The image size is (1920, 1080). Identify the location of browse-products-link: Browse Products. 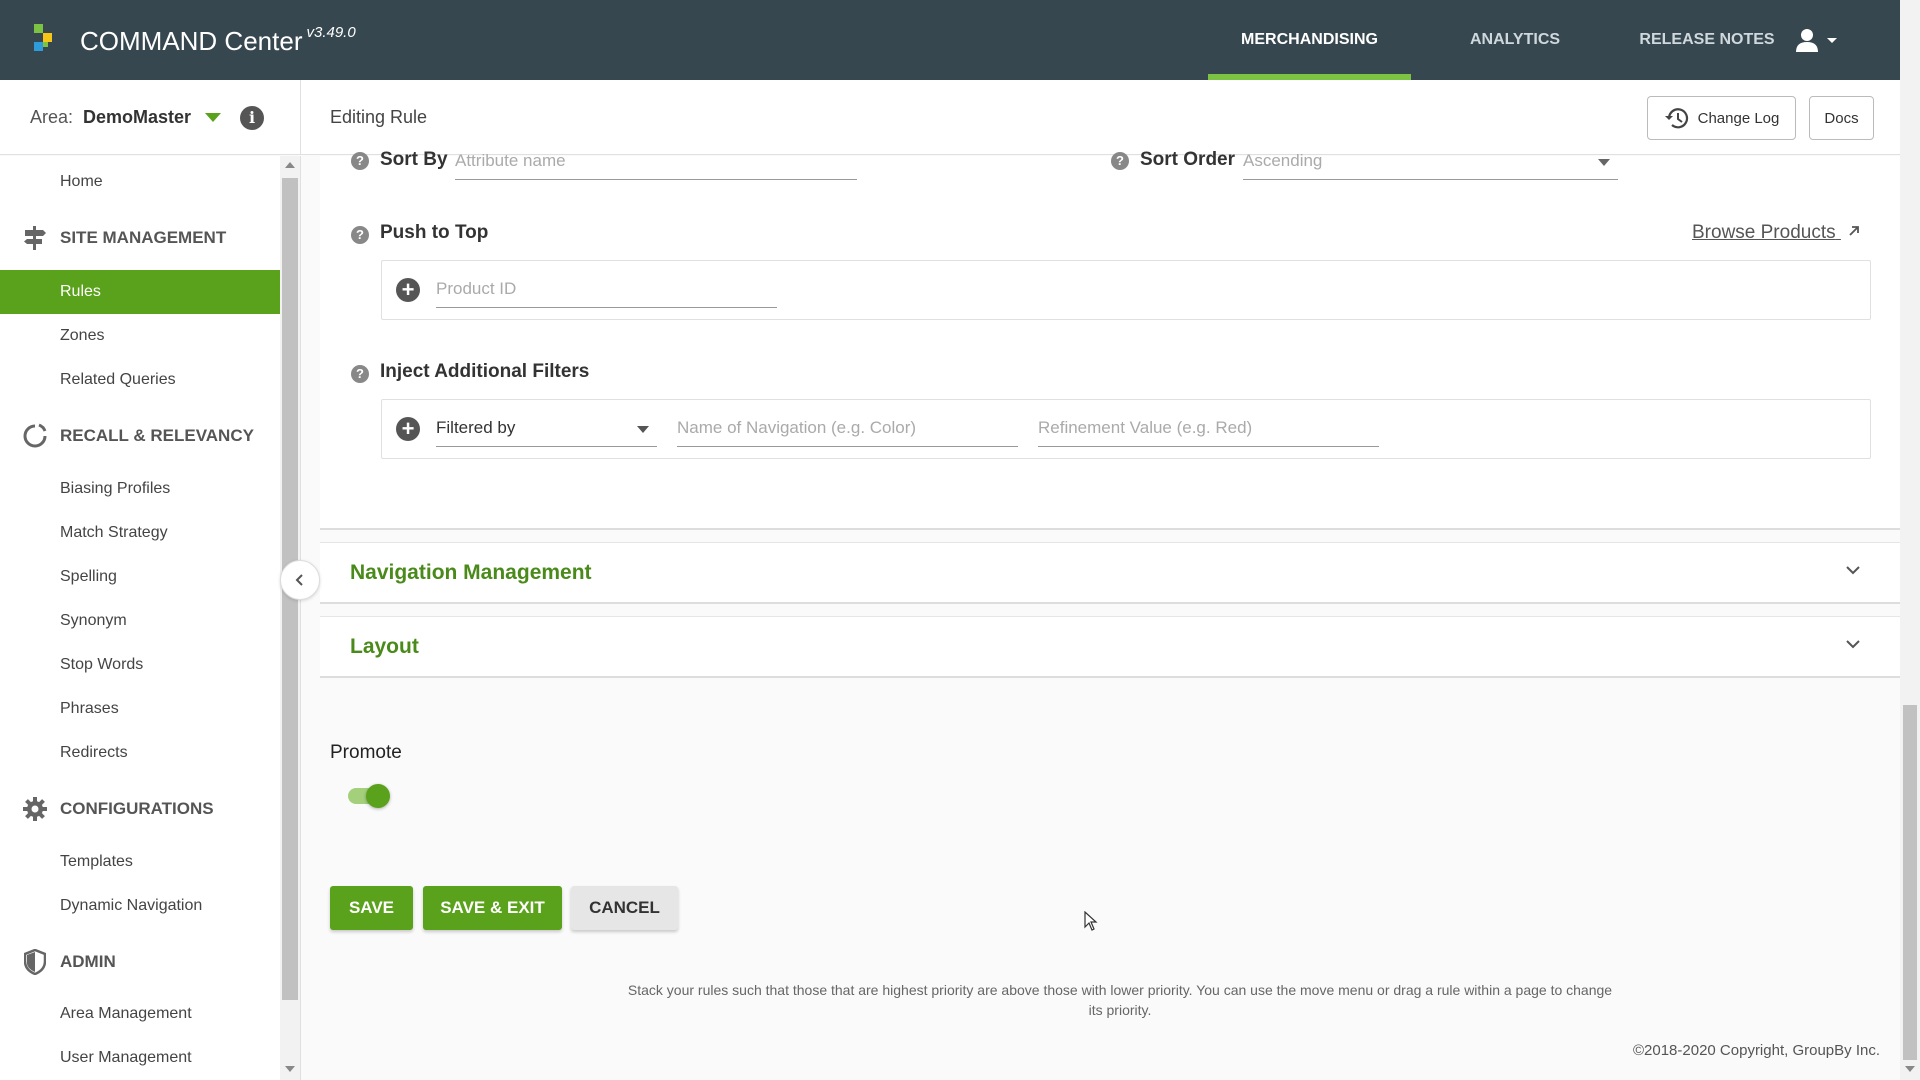
(1776, 233).